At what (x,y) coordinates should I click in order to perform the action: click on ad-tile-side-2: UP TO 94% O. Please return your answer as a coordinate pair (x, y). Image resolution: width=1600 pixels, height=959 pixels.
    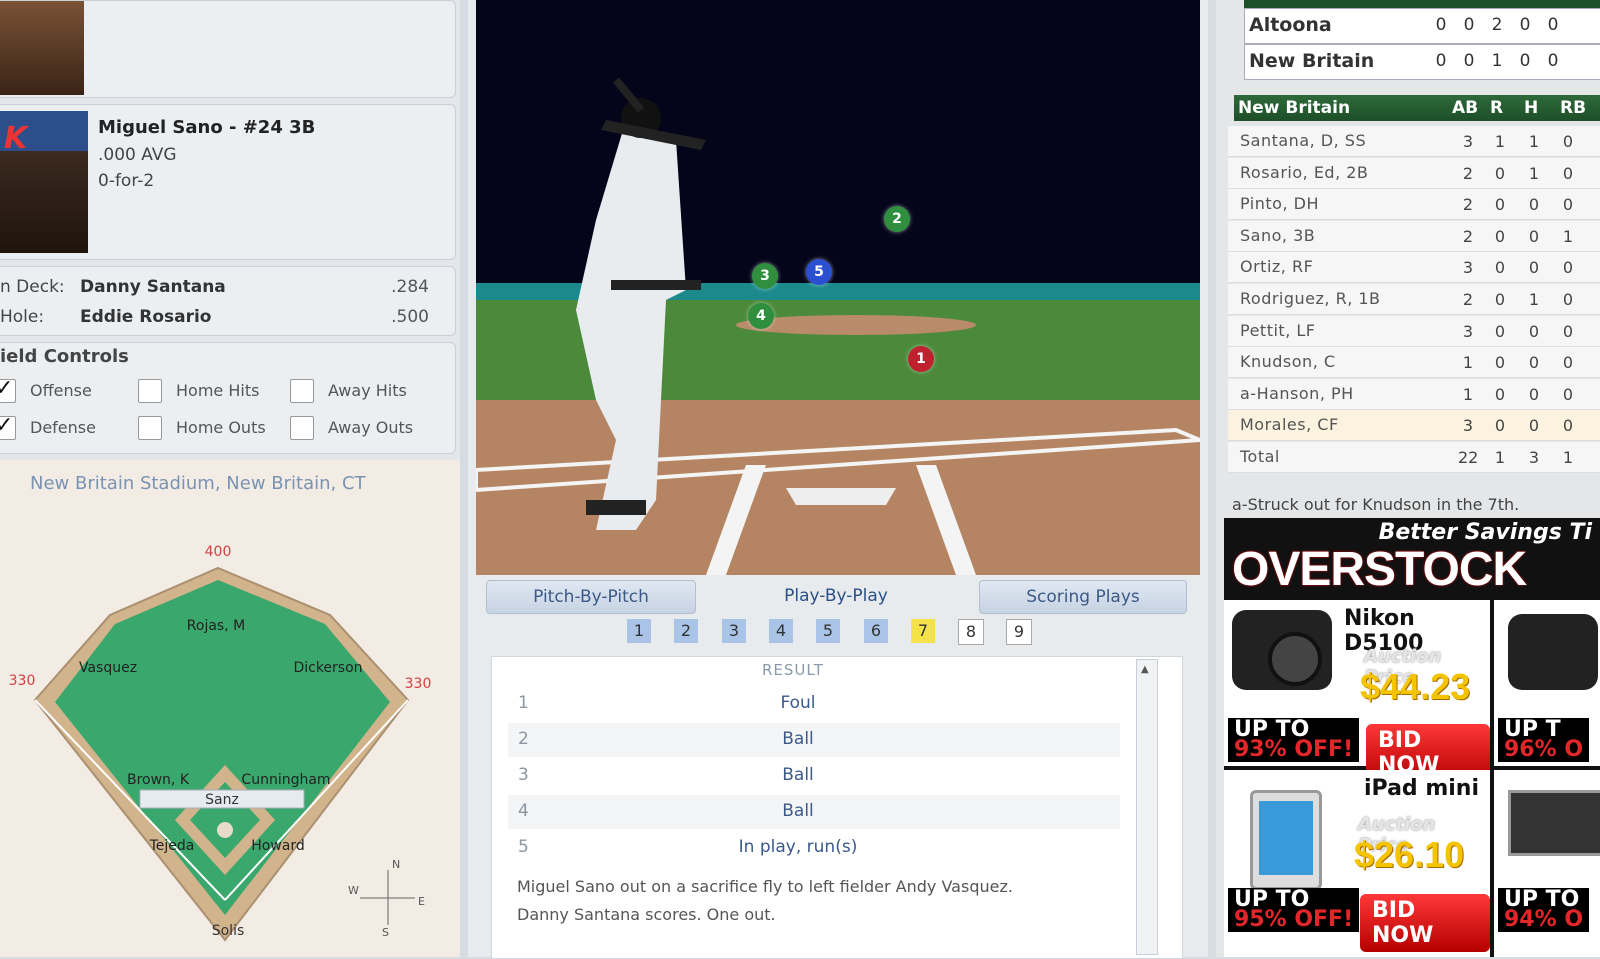
    Looking at the image, I should click on (1547, 863).